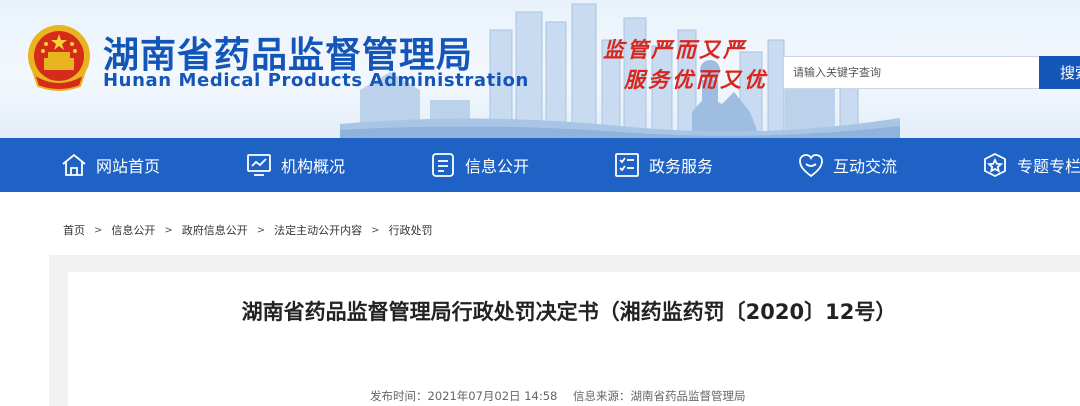 The height and width of the screenshot is (406, 1080). I want to click on nav-item-label: 信息公开, so click(497, 166).